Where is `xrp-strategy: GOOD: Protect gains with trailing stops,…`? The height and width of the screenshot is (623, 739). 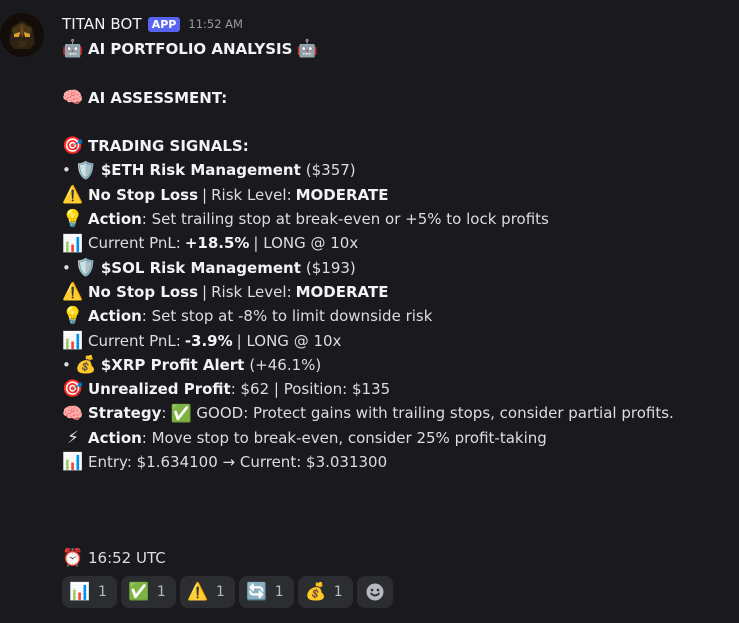
xrp-strategy: GOOD: Protect gains with trailing stops,… is located at coordinates (435, 413).